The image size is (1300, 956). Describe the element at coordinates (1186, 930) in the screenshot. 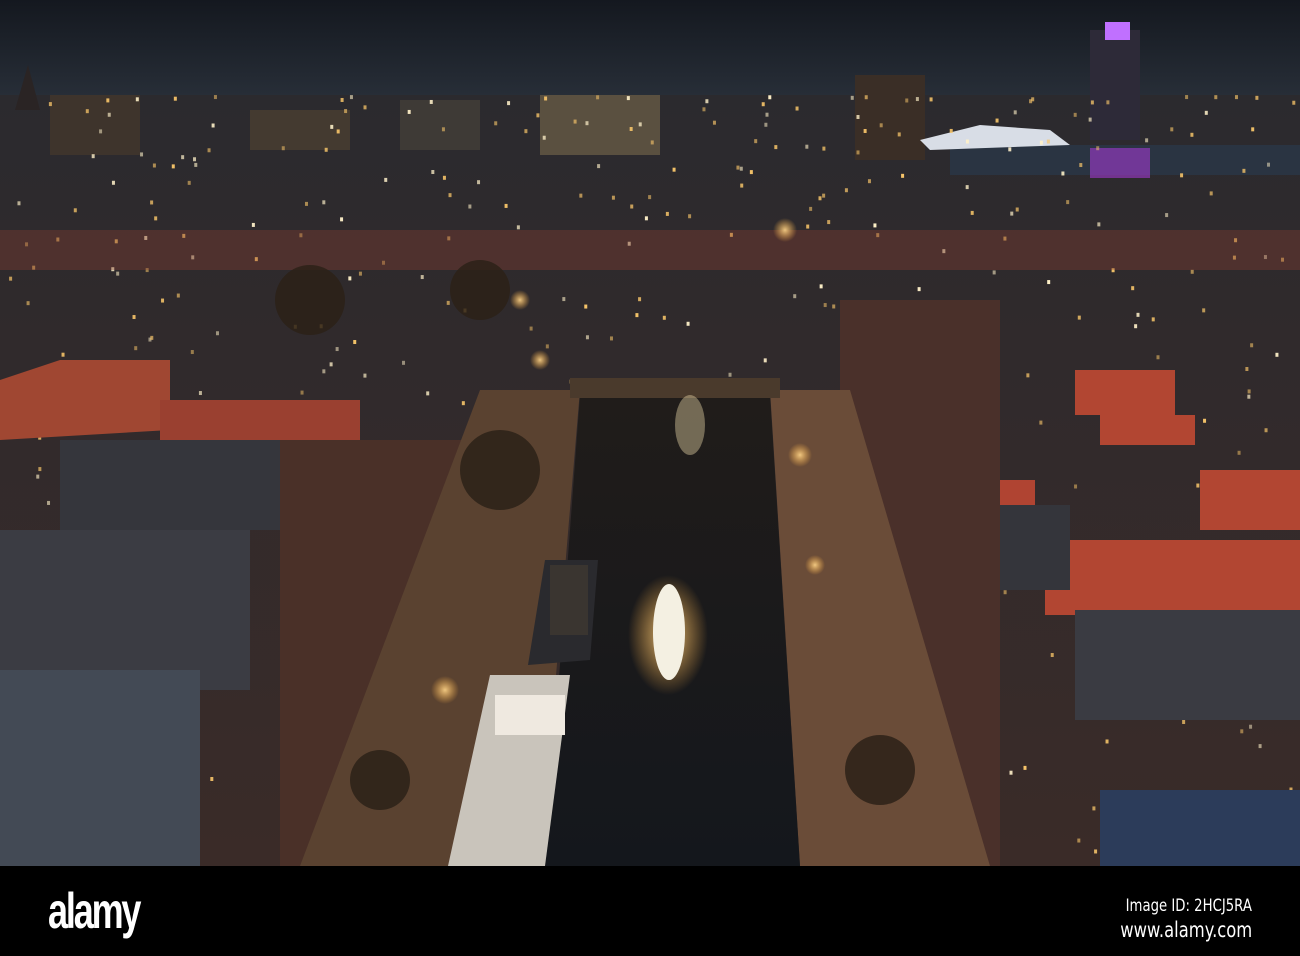

I see `alamy-url: www.alamy.com` at that location.